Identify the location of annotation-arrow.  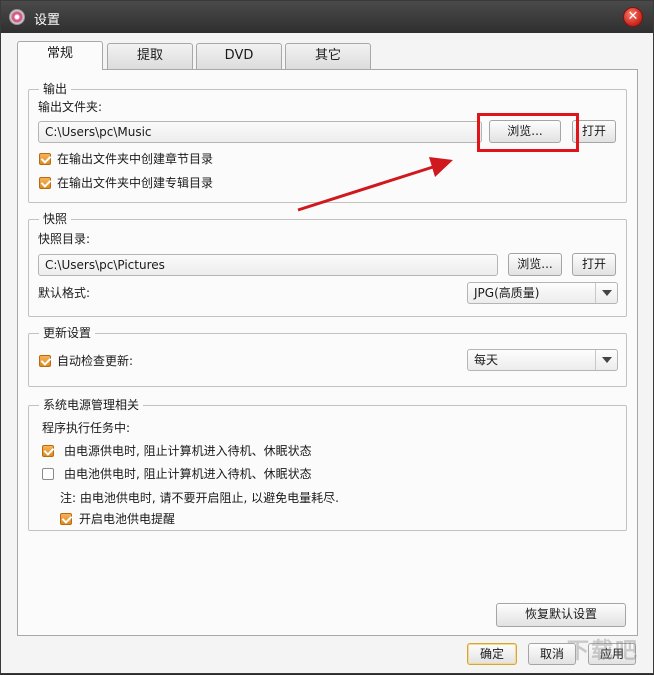
(375, 184).